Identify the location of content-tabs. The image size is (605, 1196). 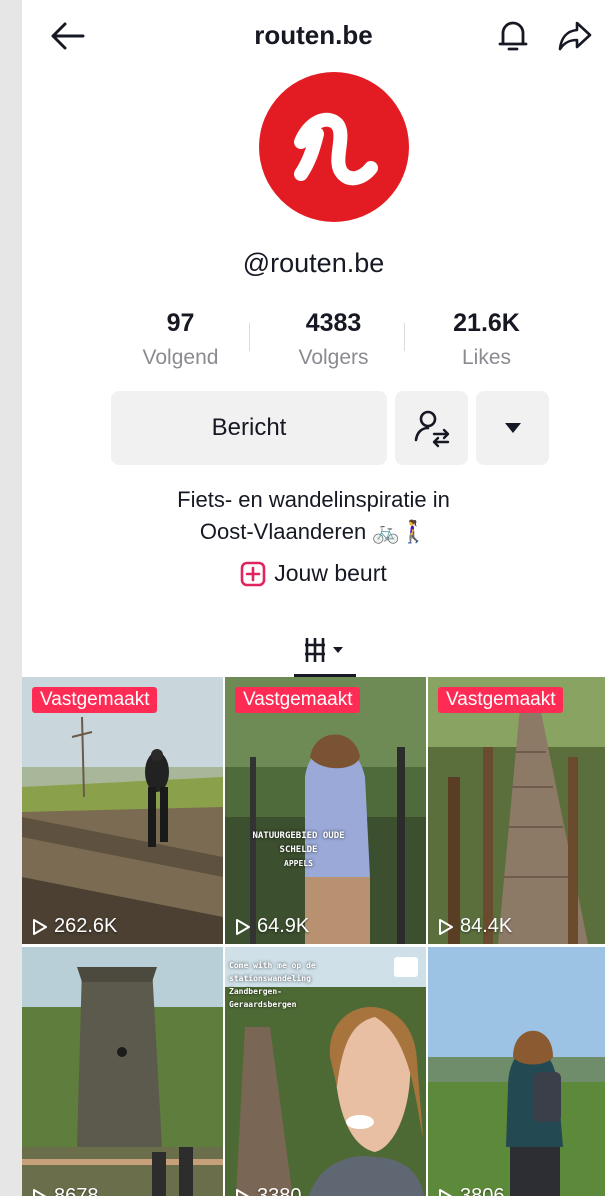
(313, 651).